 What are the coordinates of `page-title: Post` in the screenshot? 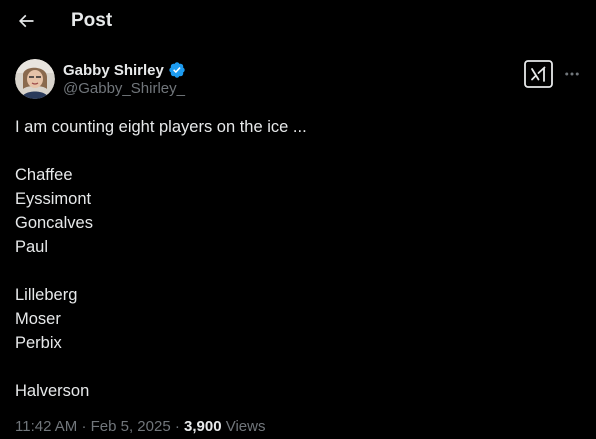 It's located at (92, 20).